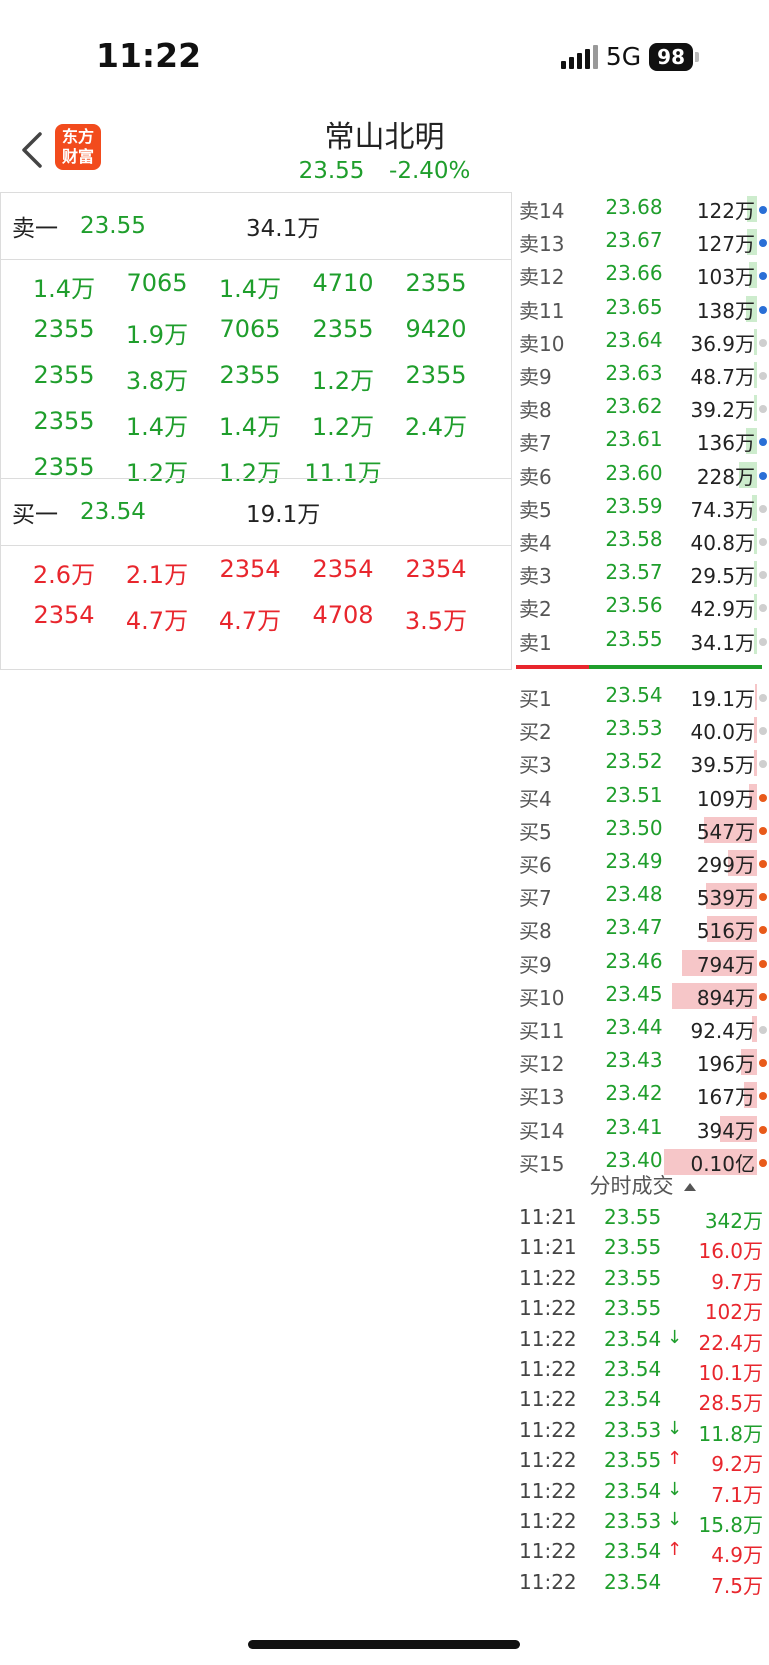  What do you see at coordinates (634, 993) in the screenshot?
I see `level-price: 23.45` at bounding box center [634, 993].